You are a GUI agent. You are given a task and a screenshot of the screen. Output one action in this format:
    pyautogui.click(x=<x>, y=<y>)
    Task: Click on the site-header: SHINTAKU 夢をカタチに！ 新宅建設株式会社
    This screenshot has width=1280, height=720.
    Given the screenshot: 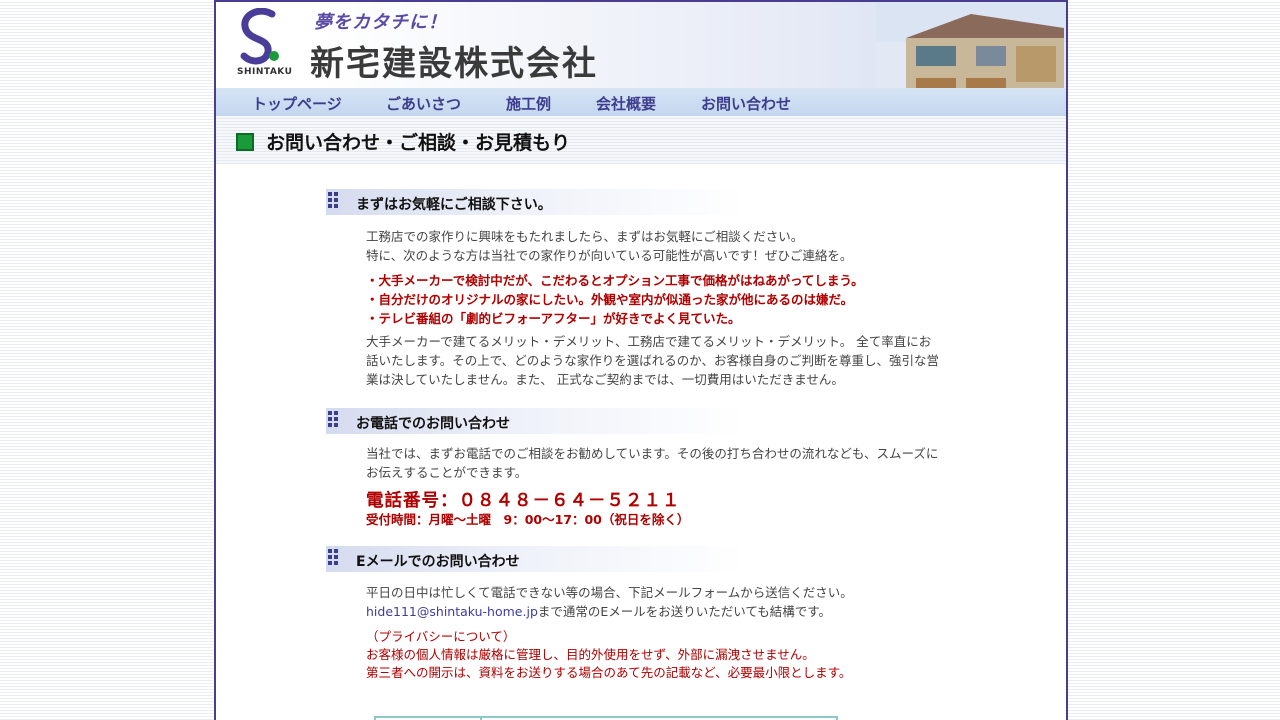 What is the action you would take?
    pyautogui.click(x=641, y=59)
    